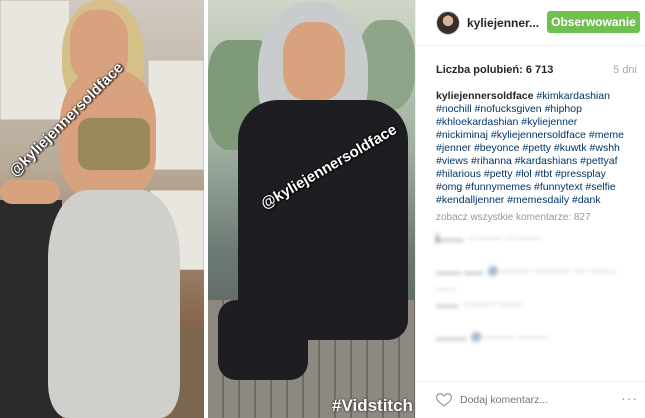 The image size is (645, 418). What do you see at coordinates (535, 400) in the screenshot?
I see `comment-input` at bounding box center [535, 400].